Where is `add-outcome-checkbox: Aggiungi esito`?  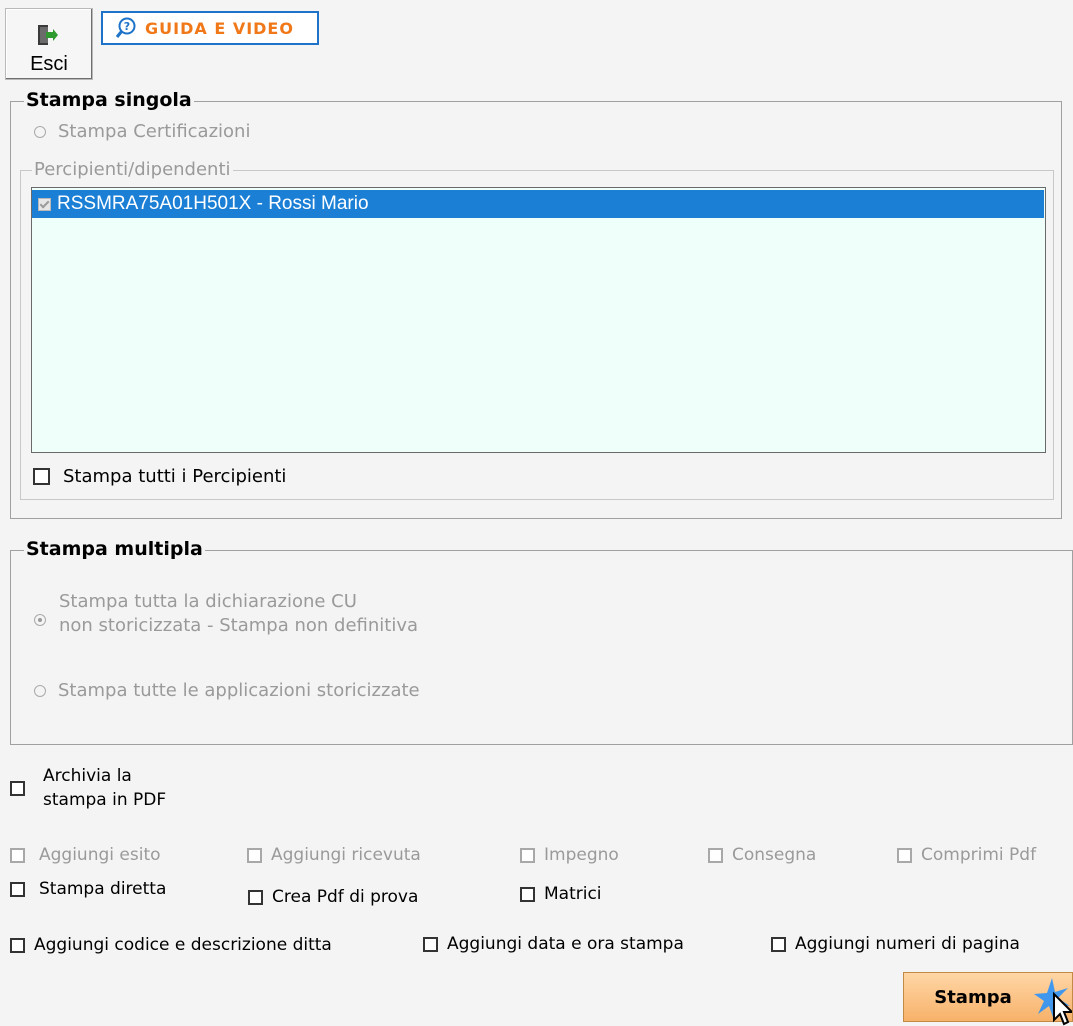 add-outcome-checkbox: Aggiungi esito is located at coordinates (85, 855).